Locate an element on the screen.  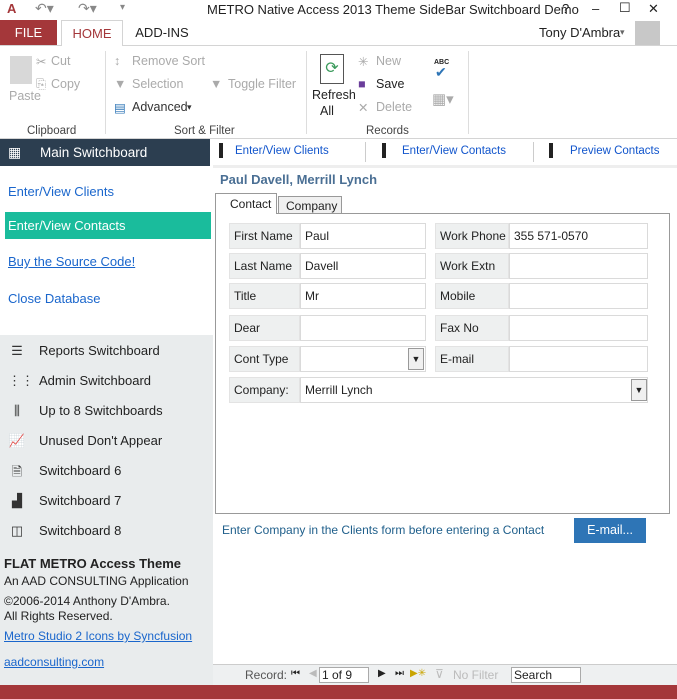
footer-subtitle: An AAD CONSULTING Application is located at coordinates (96, 581).